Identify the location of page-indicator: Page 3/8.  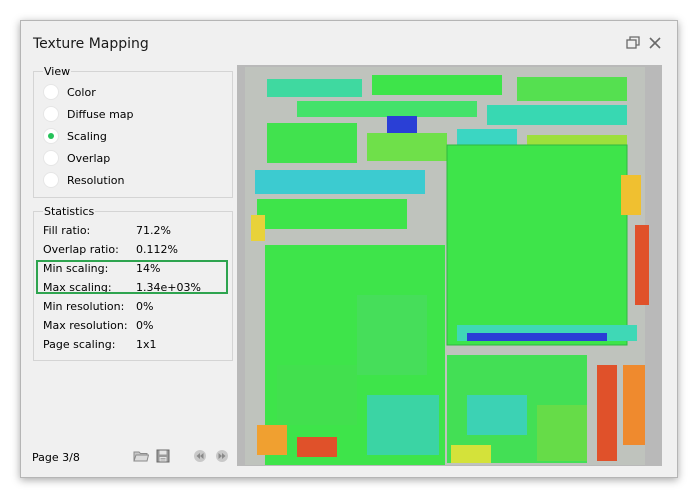
(56, 457).